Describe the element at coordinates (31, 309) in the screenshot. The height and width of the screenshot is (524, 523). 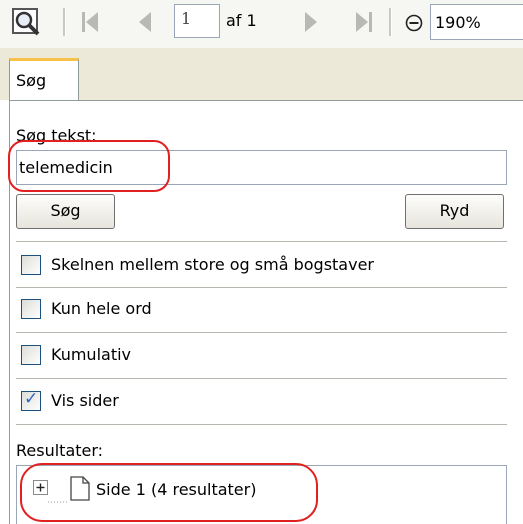
I see `whole-word-checkbox` at that location.